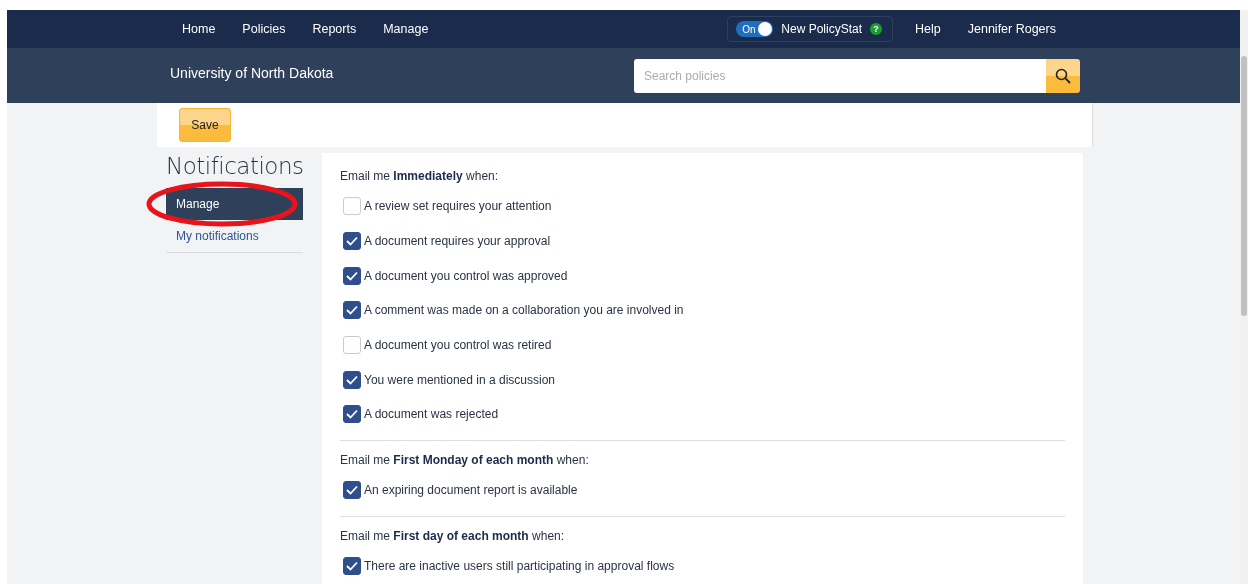 The width and height of the screenshot is (1248, 584). What do you see at coordinates (458, 206) in the screenshot?
I see `option-label: A review set requires your attention` at bounding box center [458, 206].